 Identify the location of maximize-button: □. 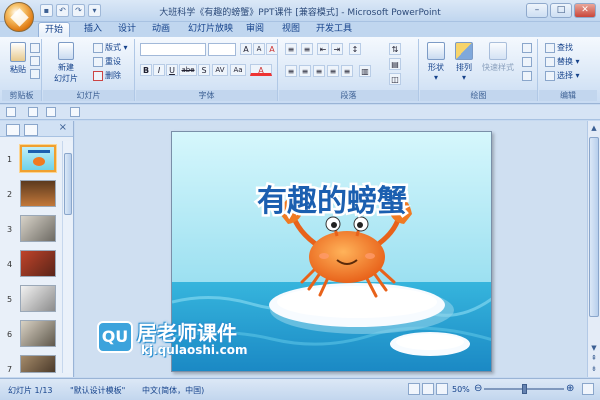
(561, 10).